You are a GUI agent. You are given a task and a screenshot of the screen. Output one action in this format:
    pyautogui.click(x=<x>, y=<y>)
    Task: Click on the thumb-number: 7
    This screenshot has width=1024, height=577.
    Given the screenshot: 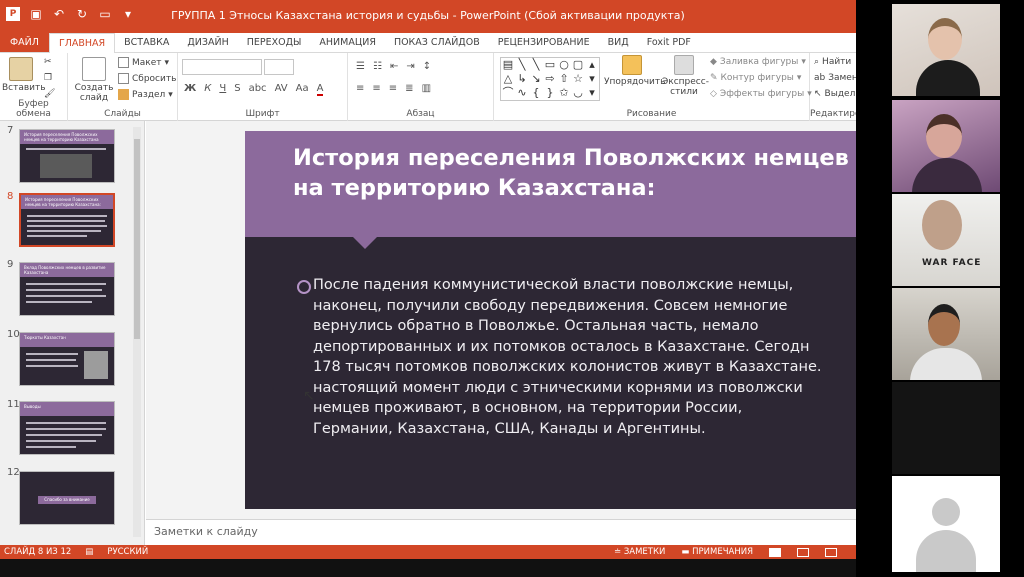 What is the action you would take?
    pyautogui.click(x=10, y=130)
    